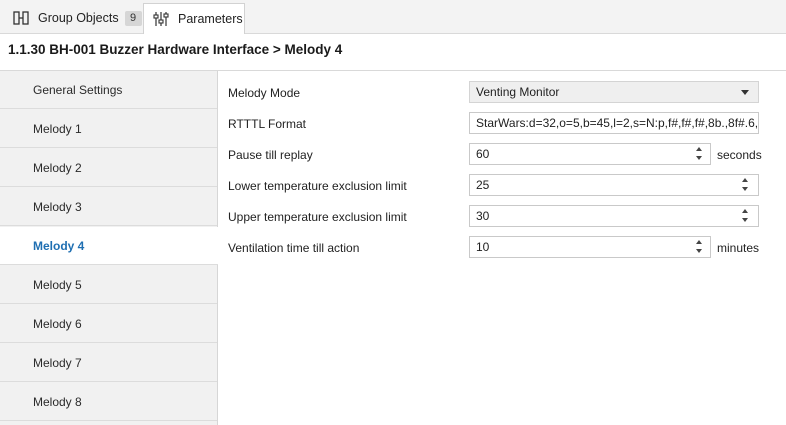 This screenshot has height=425, width=786. I want to click on ventilation-time-value: 10, so click(483, 247).